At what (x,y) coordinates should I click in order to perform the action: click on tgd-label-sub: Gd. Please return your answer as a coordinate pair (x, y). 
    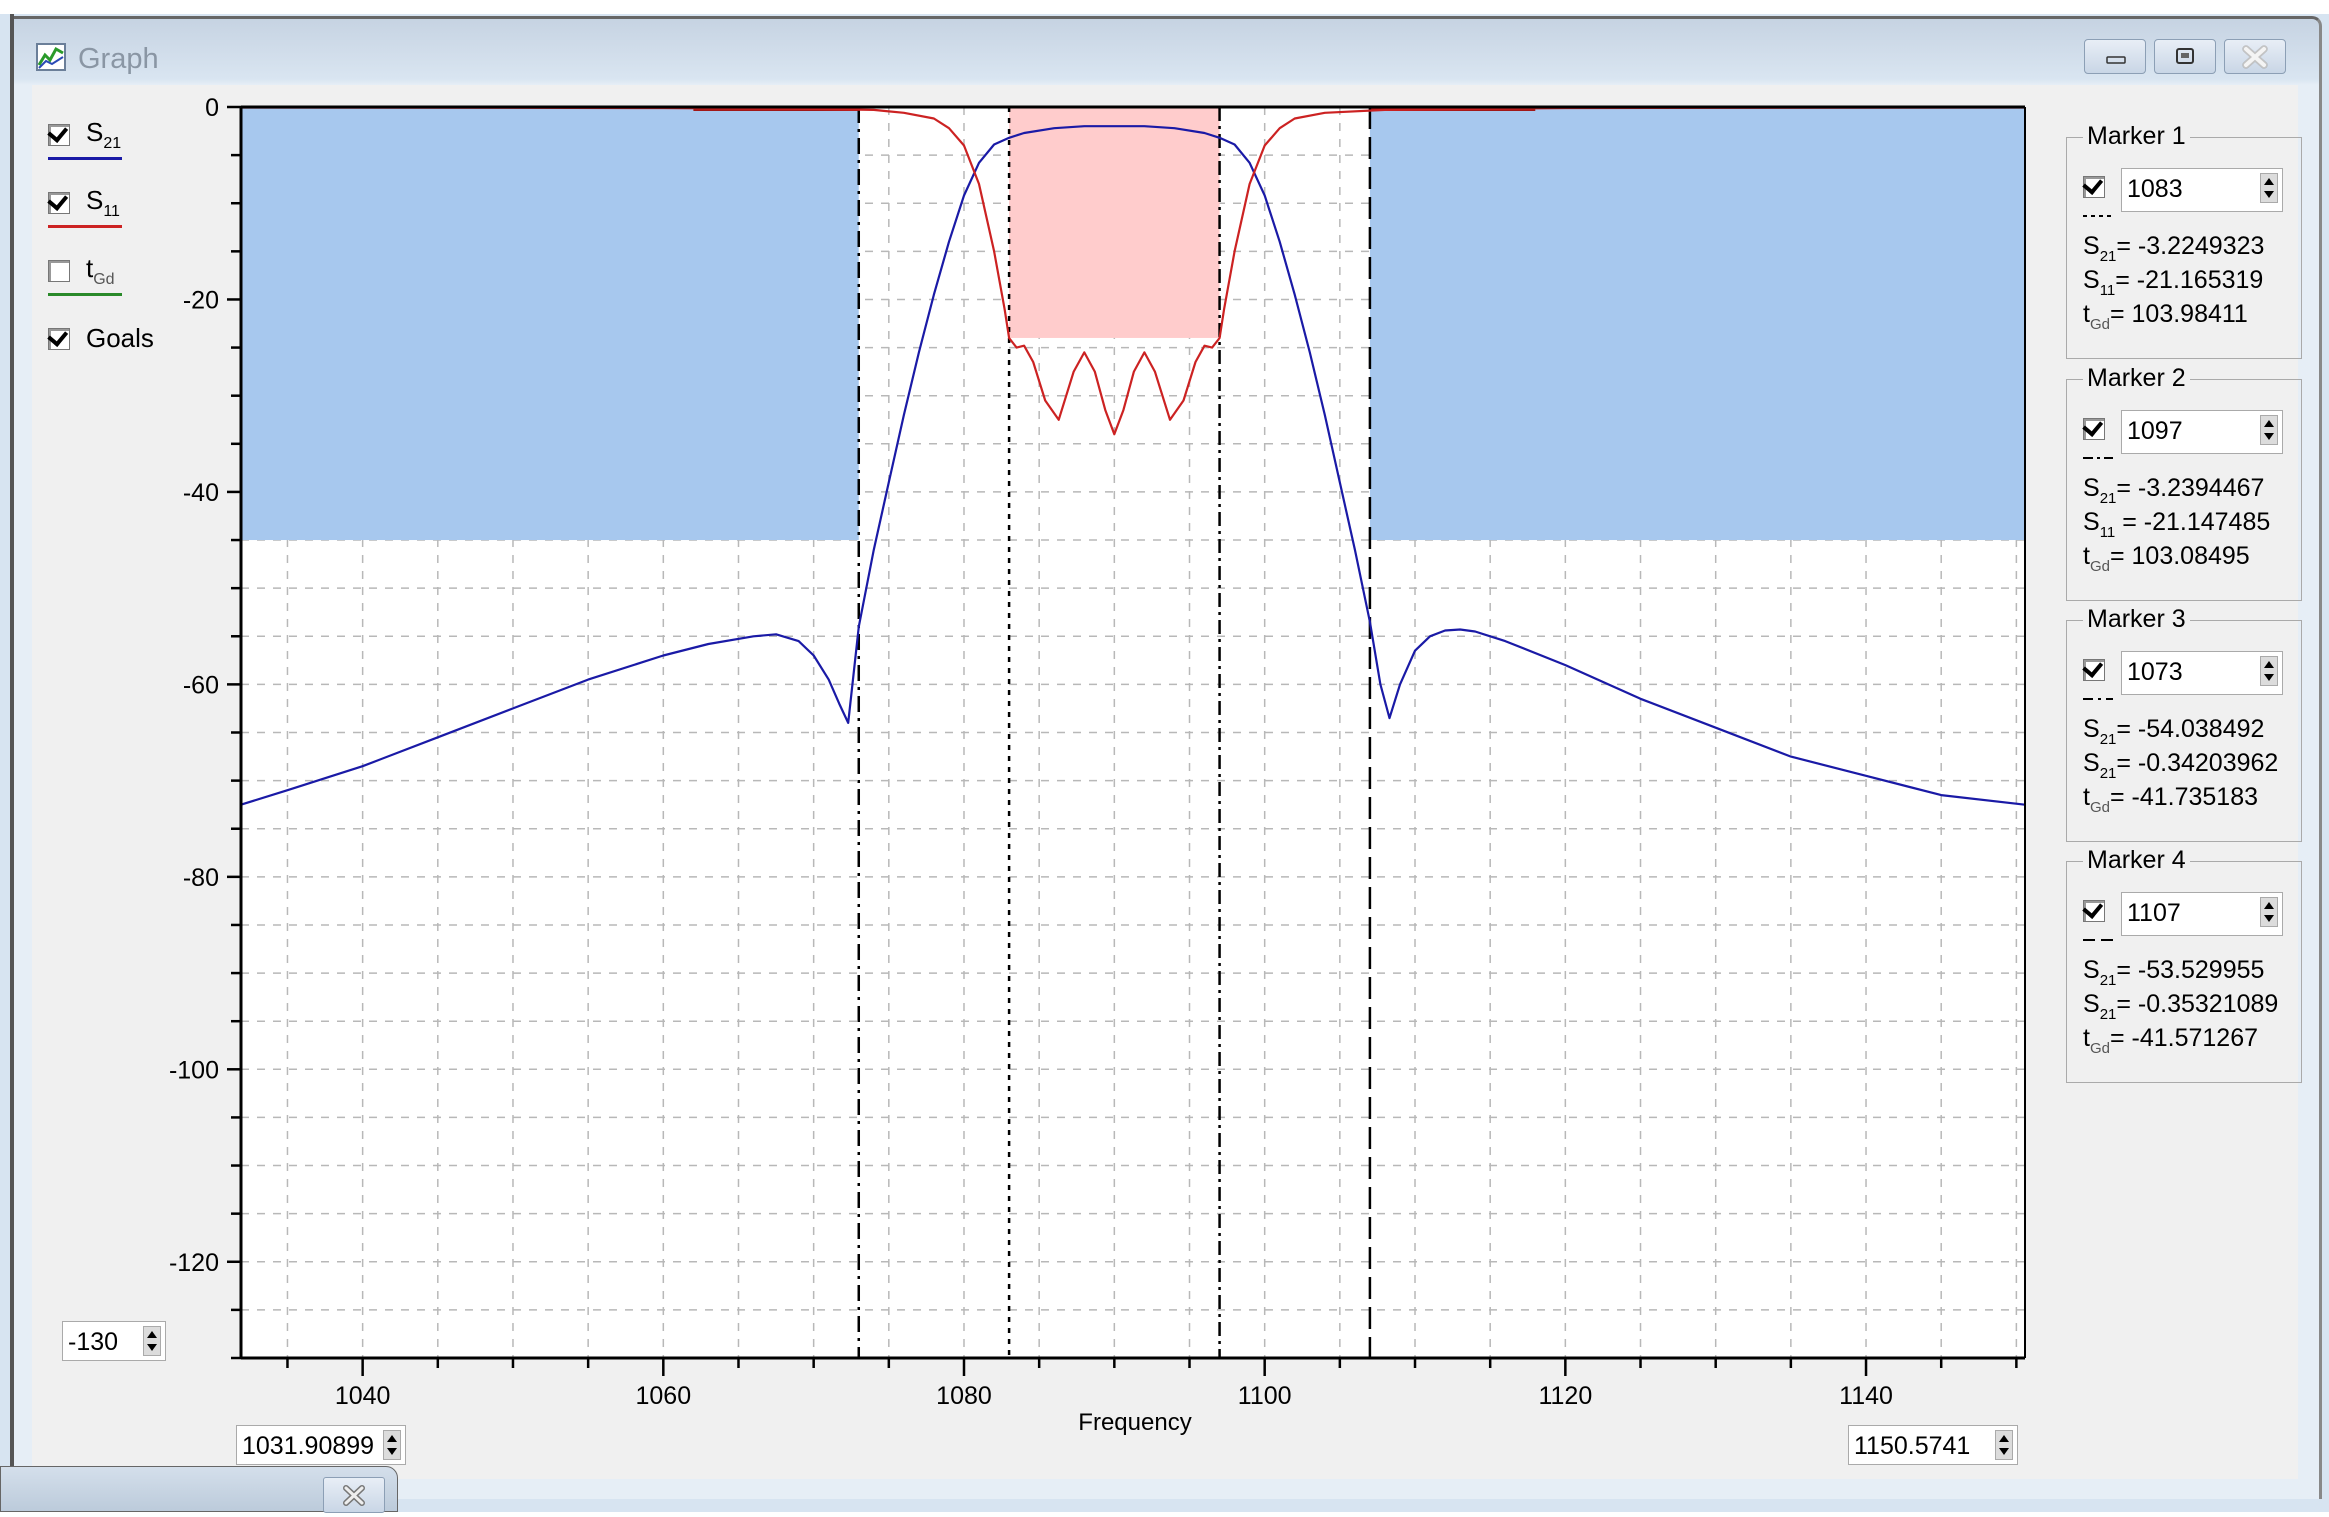
    Looking at the image, I should click on (104, 279).